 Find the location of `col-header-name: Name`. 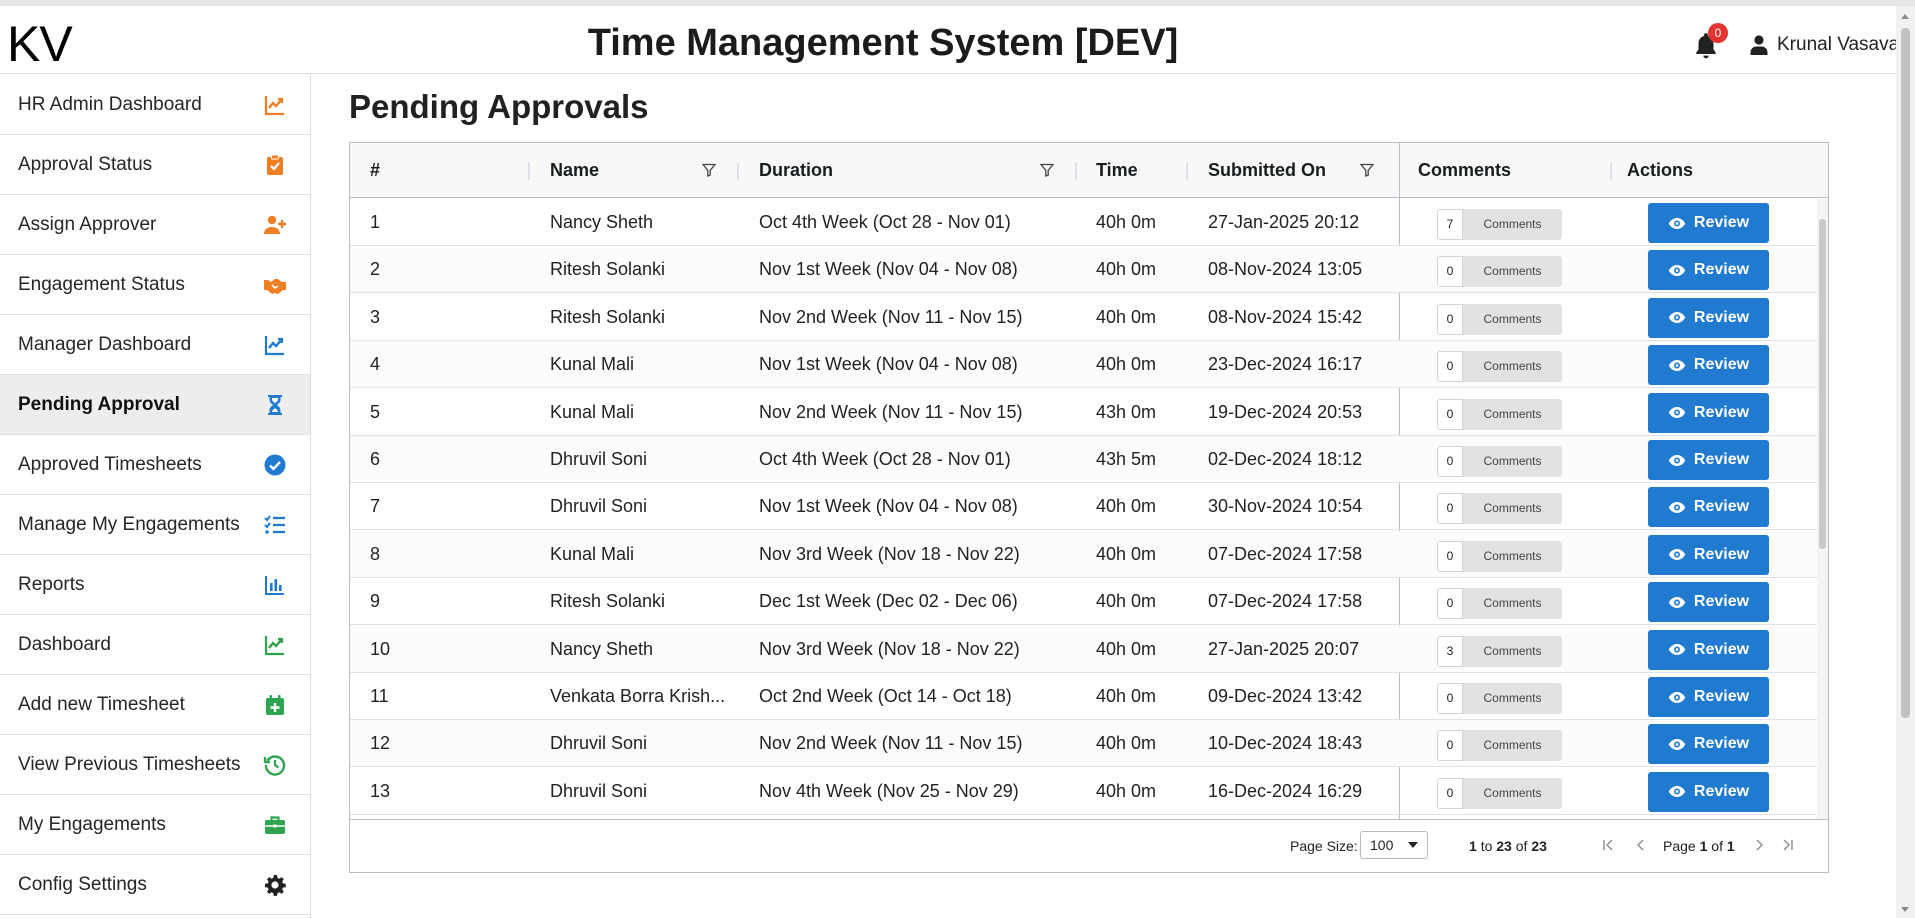

col-header-name: Name is located at coordinates (574, 170).